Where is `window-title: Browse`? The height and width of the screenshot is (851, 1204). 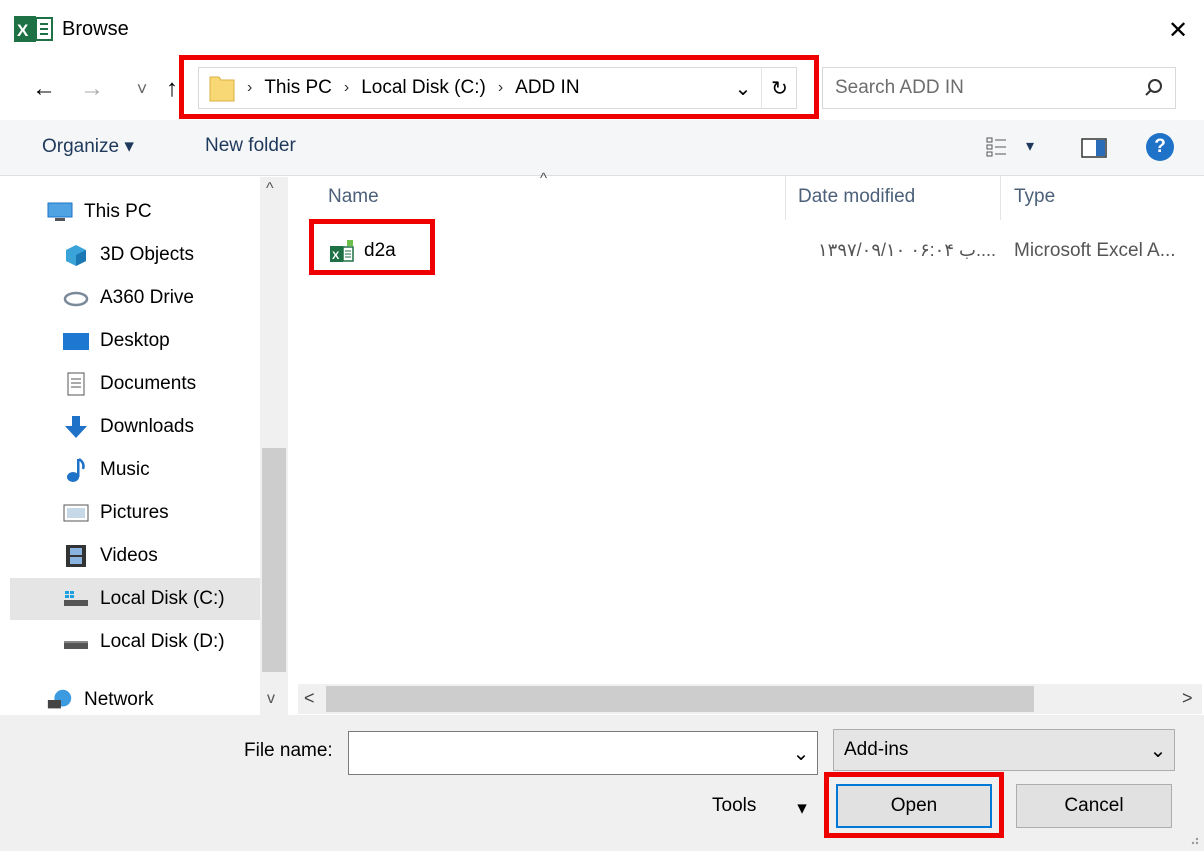
window-title: Browse is located at coordinates (95, 29).